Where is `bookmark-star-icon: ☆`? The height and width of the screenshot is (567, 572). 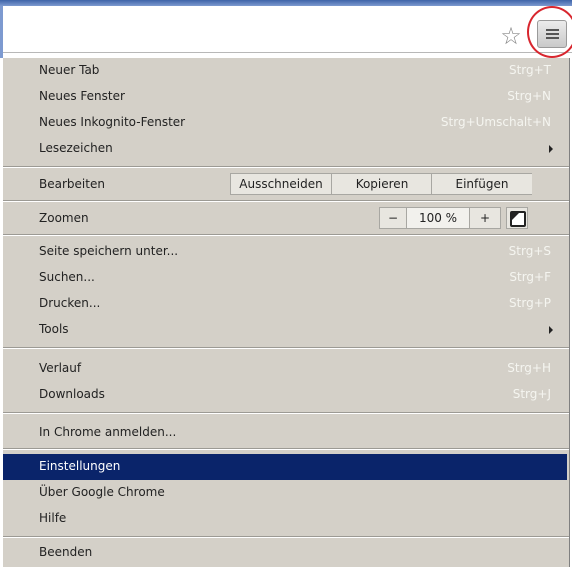 bookmark-star-icon: ☆ is located at coordinates (511, 36).